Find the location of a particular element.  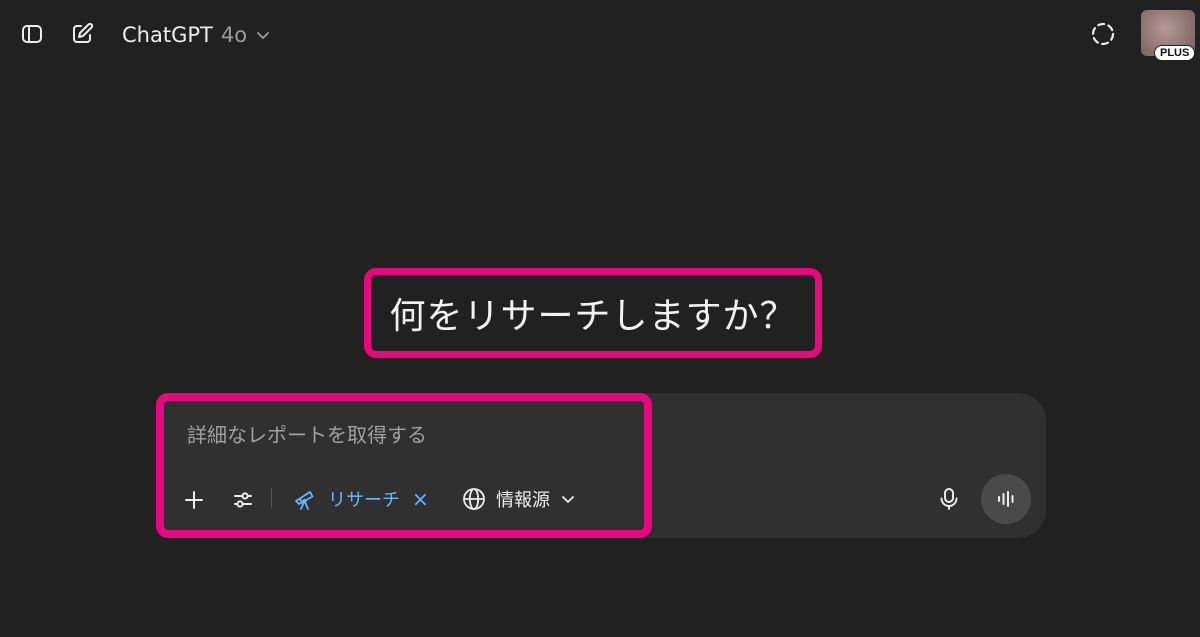

new-chat-button is located at coordinates (82, 34).